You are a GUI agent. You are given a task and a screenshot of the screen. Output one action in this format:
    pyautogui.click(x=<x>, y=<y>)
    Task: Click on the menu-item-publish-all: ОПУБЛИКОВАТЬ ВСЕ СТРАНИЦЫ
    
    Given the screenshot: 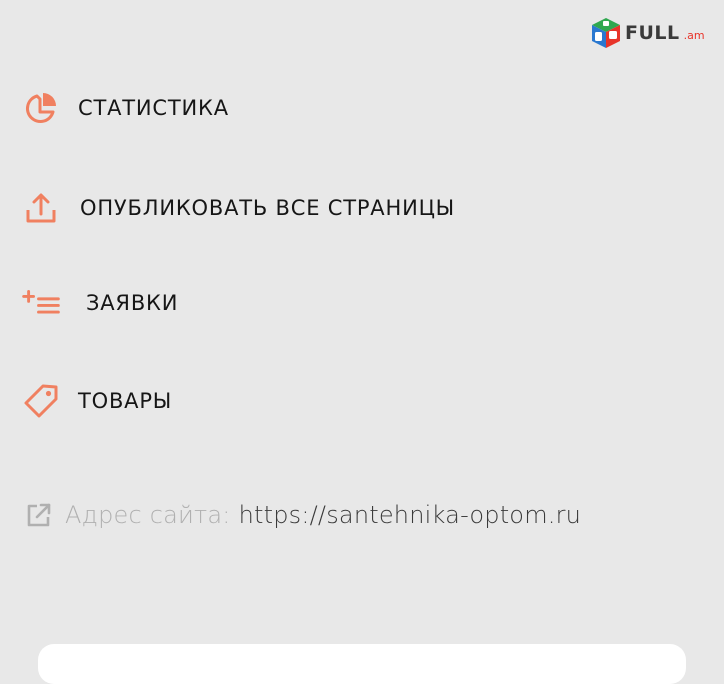 What is the action you would take?
    pyautogui.click(x=238, y=208)
    